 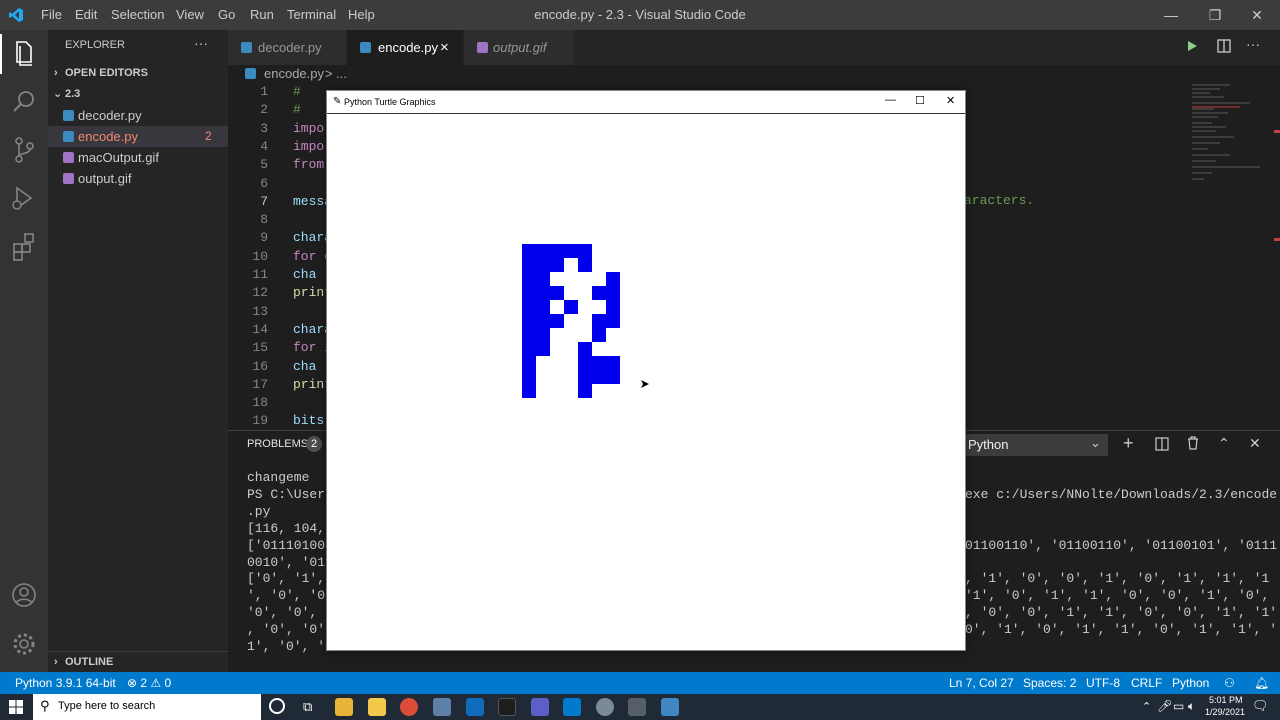 What do you see at coordinates (311, 14) in the screenshot?
I see `menu-terminal: Terminal` at bounding box center [311, 14].